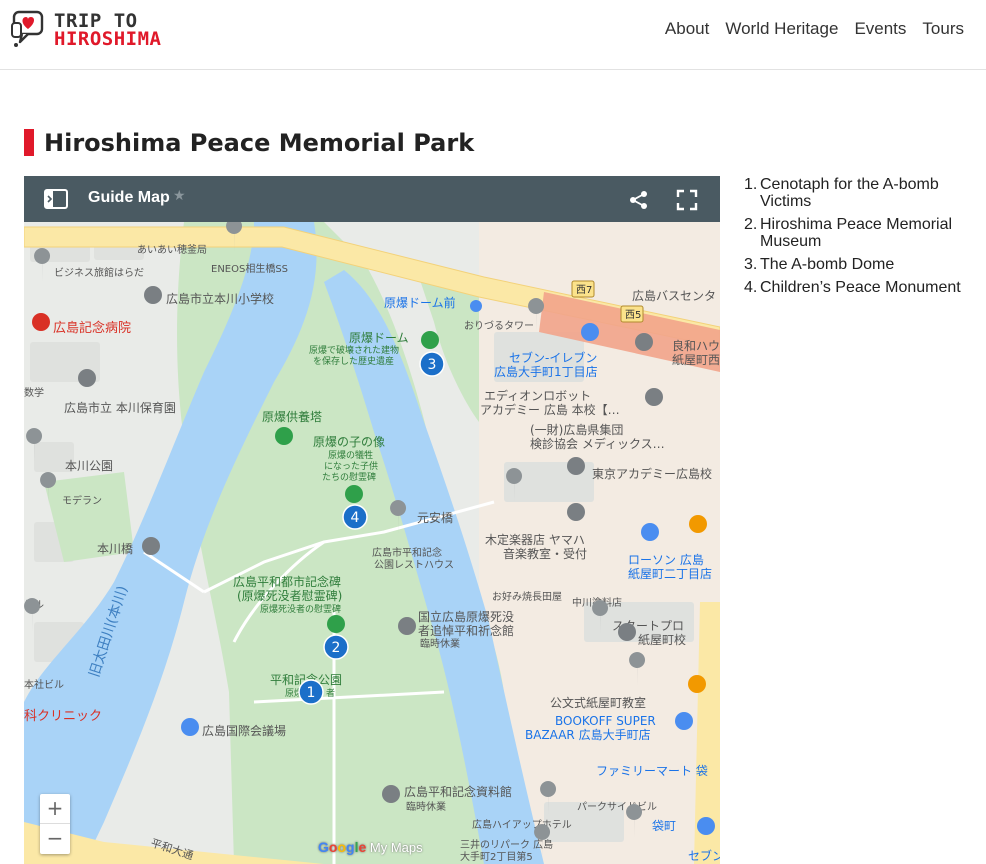  I want to click on svg-text: 広島平和記念資料館, so click(458, 791).